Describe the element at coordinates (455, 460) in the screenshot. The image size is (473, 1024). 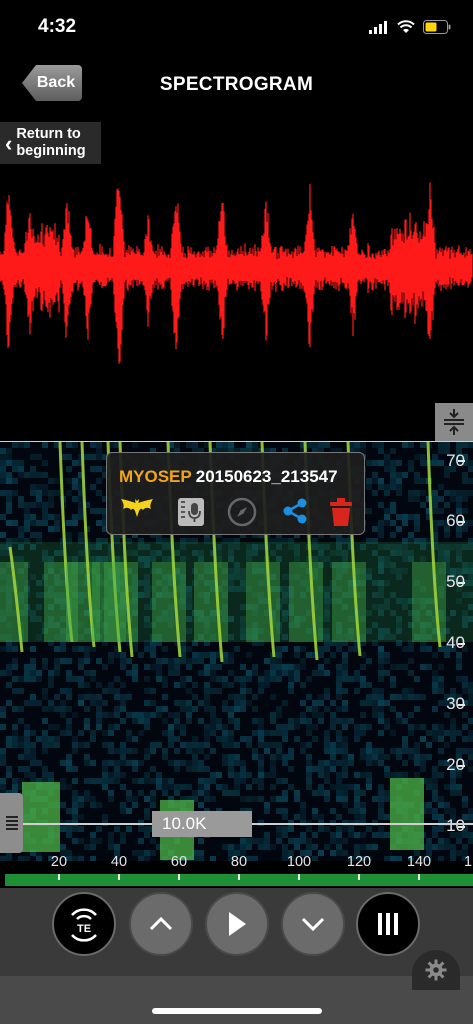
I see `freq-label: 70` at that location.